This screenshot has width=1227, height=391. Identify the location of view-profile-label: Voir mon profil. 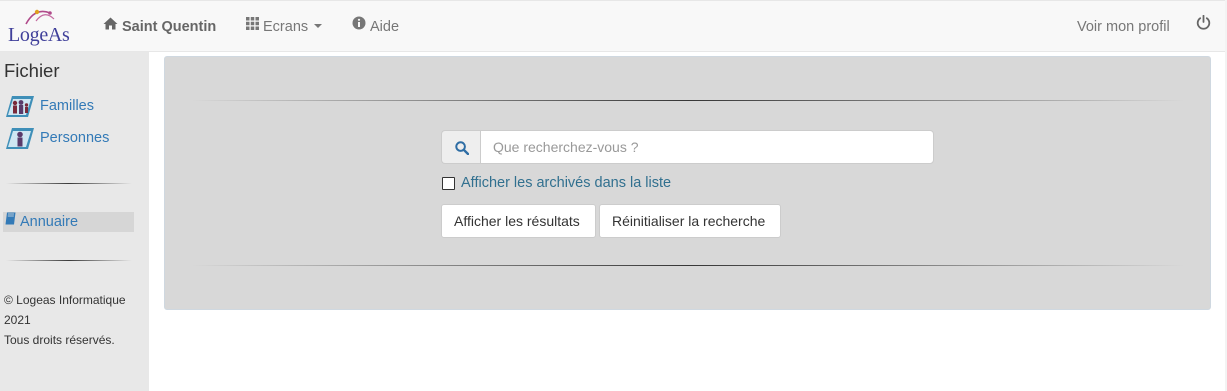
(1123, 27).